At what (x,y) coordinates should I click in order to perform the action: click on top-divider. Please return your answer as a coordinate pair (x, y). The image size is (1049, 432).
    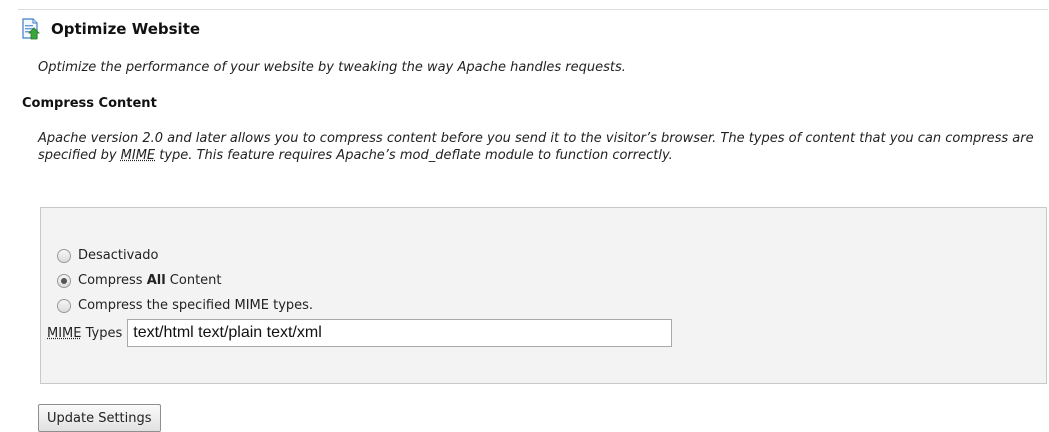
    Looking at the image, I should click on (533, 9).